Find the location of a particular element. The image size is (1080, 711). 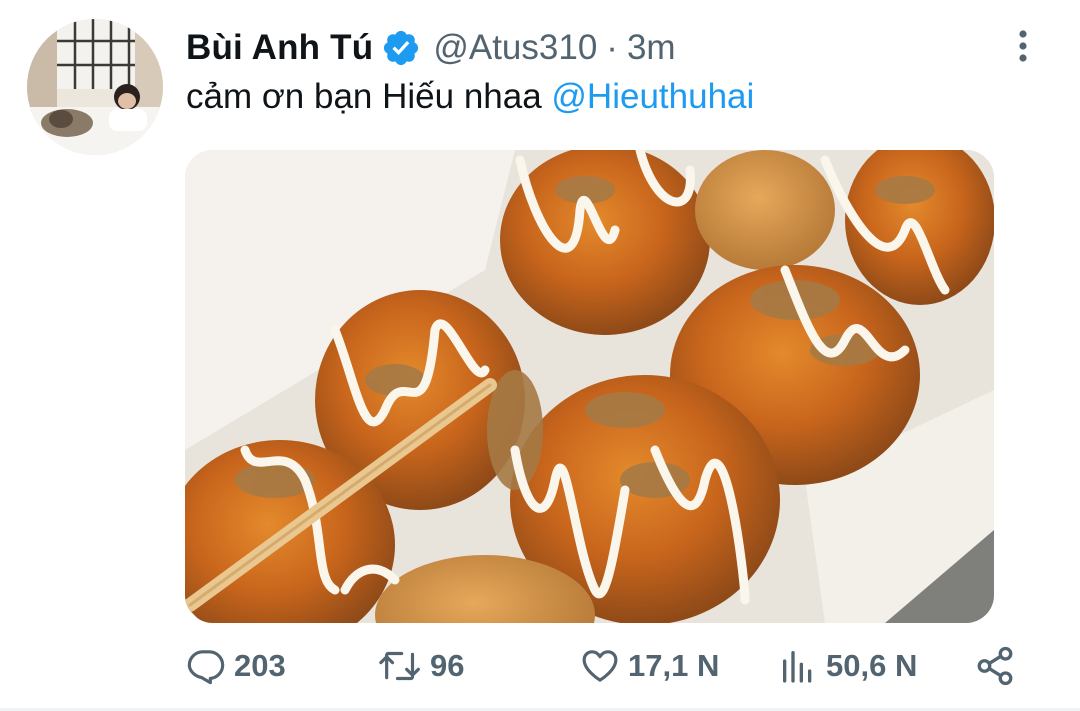

tweet-text-body: cảm ơn bạn Hiếu nhaa is located at coordinates (369, 96).